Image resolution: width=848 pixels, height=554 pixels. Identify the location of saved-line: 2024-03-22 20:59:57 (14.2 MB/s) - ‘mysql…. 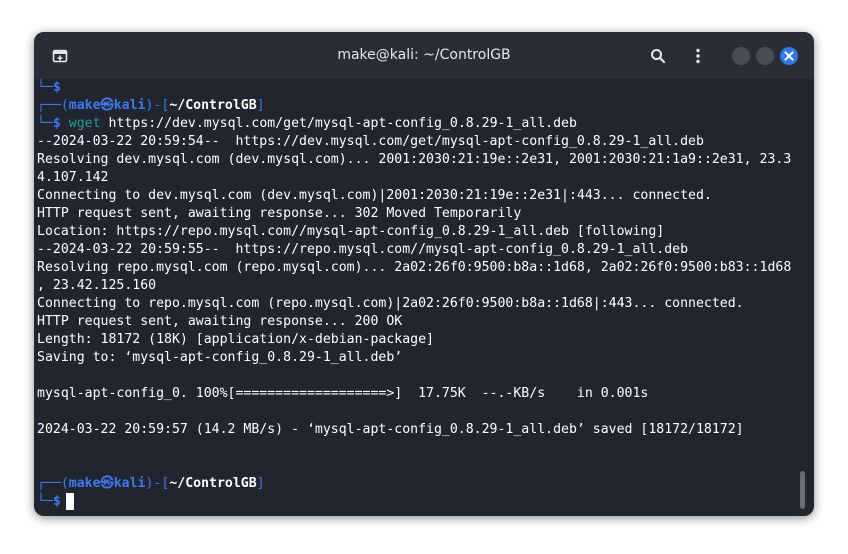
(390, 429).